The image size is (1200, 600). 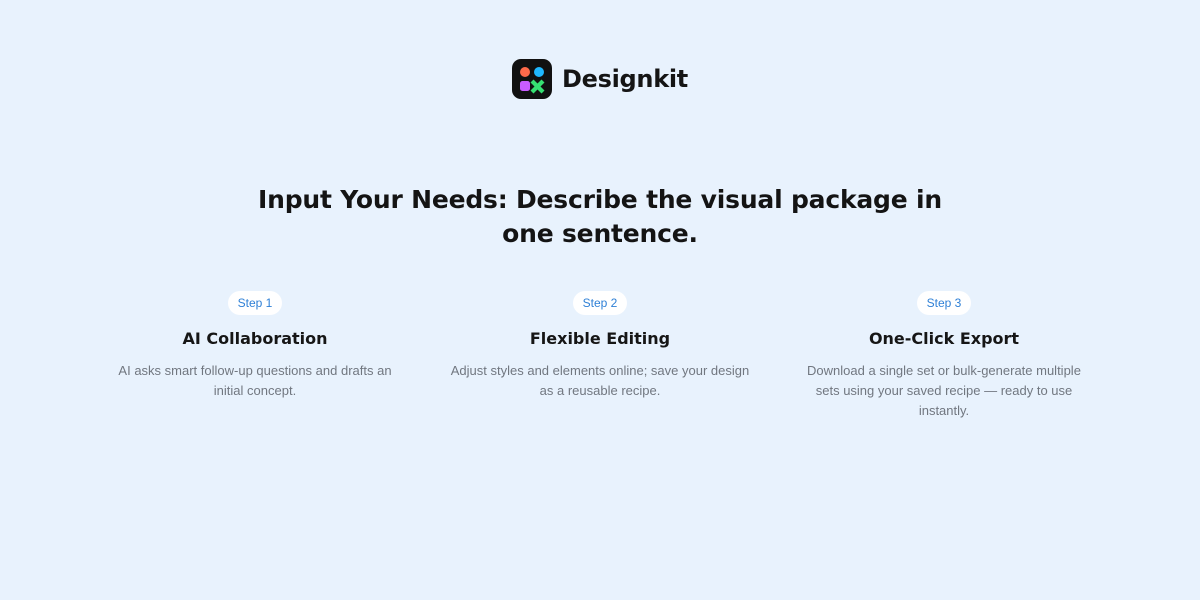 I want to click on brand-name: Designkit, so click(x=625, y=79).